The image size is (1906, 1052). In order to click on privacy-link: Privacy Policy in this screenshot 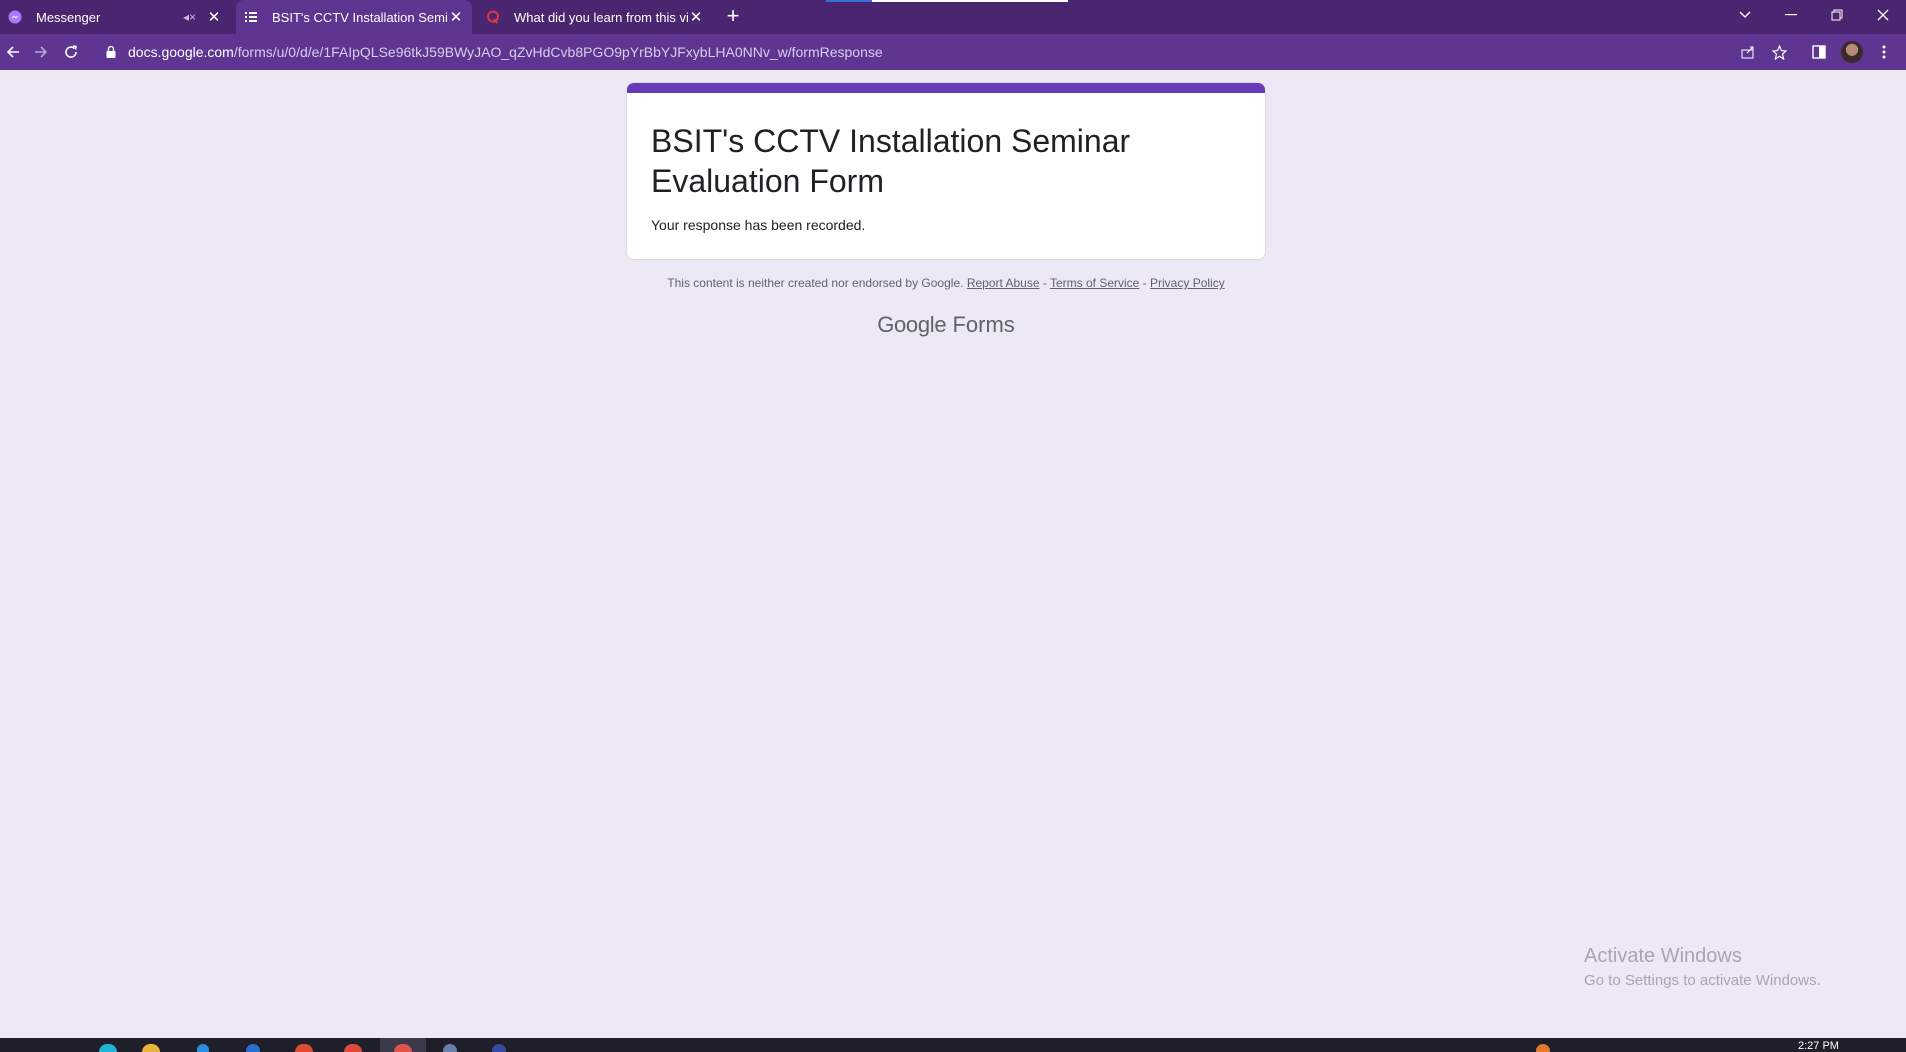, I will do `click(1187, 283)`.